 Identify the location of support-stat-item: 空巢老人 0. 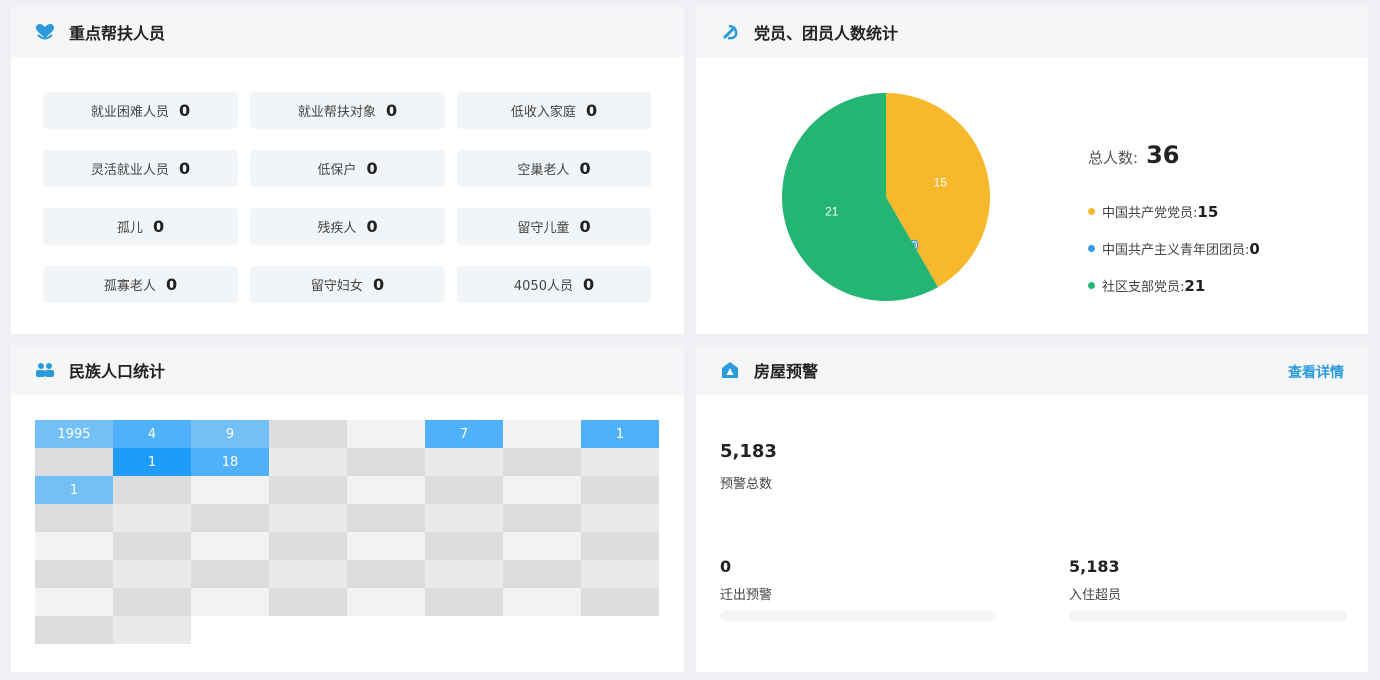
(554, 168).